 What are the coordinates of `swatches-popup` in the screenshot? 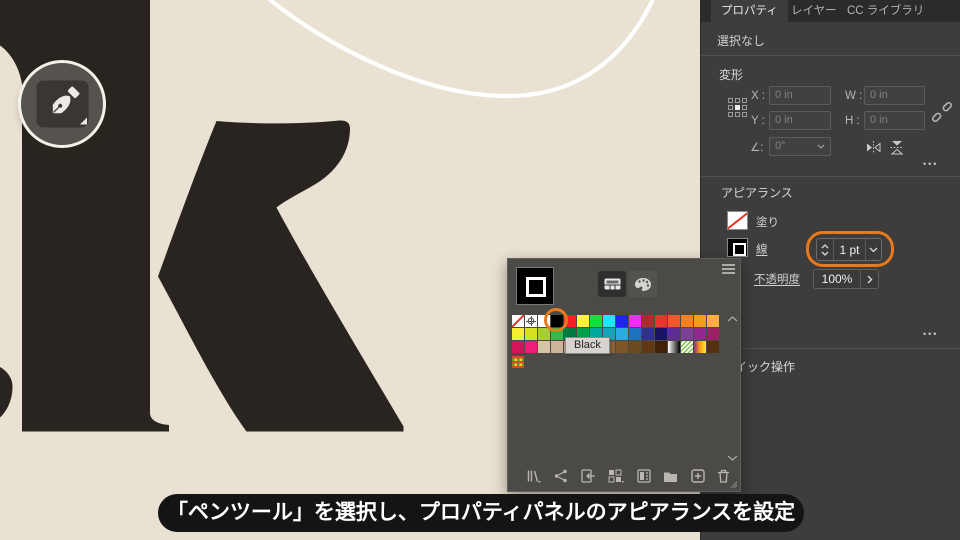 It's located at (624, 375).